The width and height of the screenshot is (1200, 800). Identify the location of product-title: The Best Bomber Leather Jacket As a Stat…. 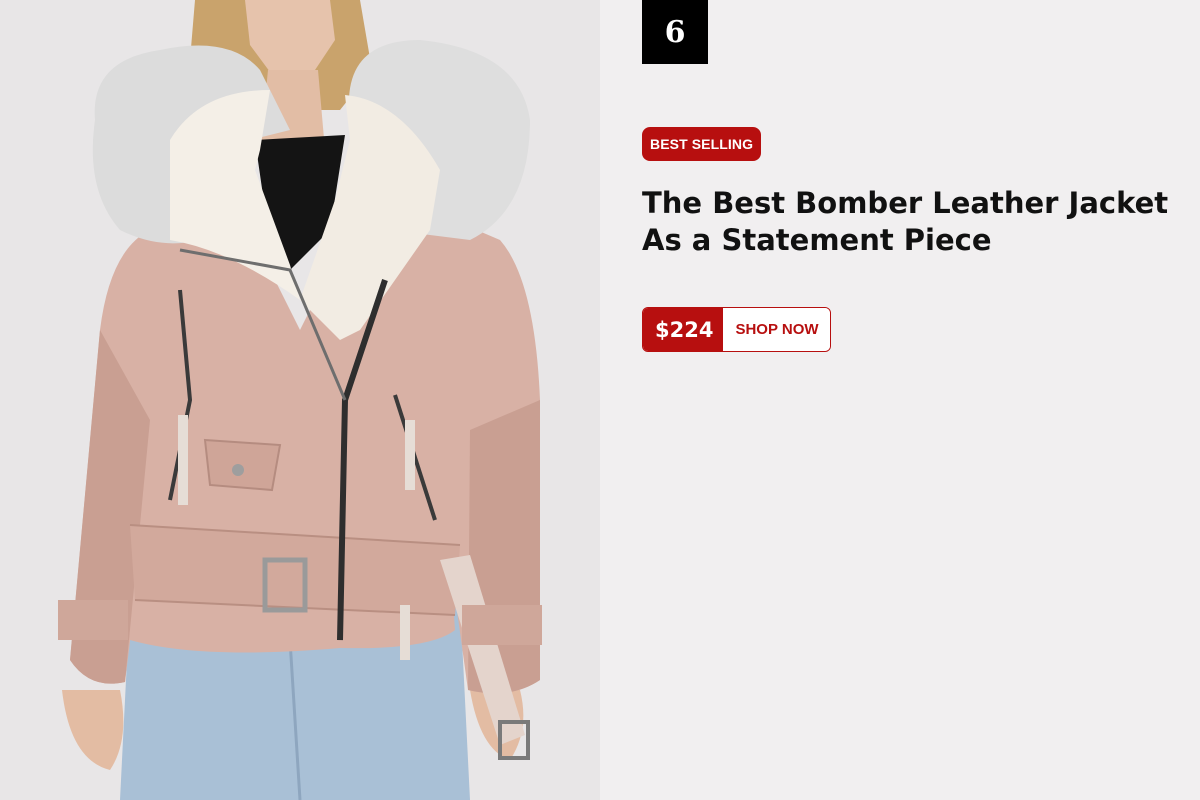
(905, 221).